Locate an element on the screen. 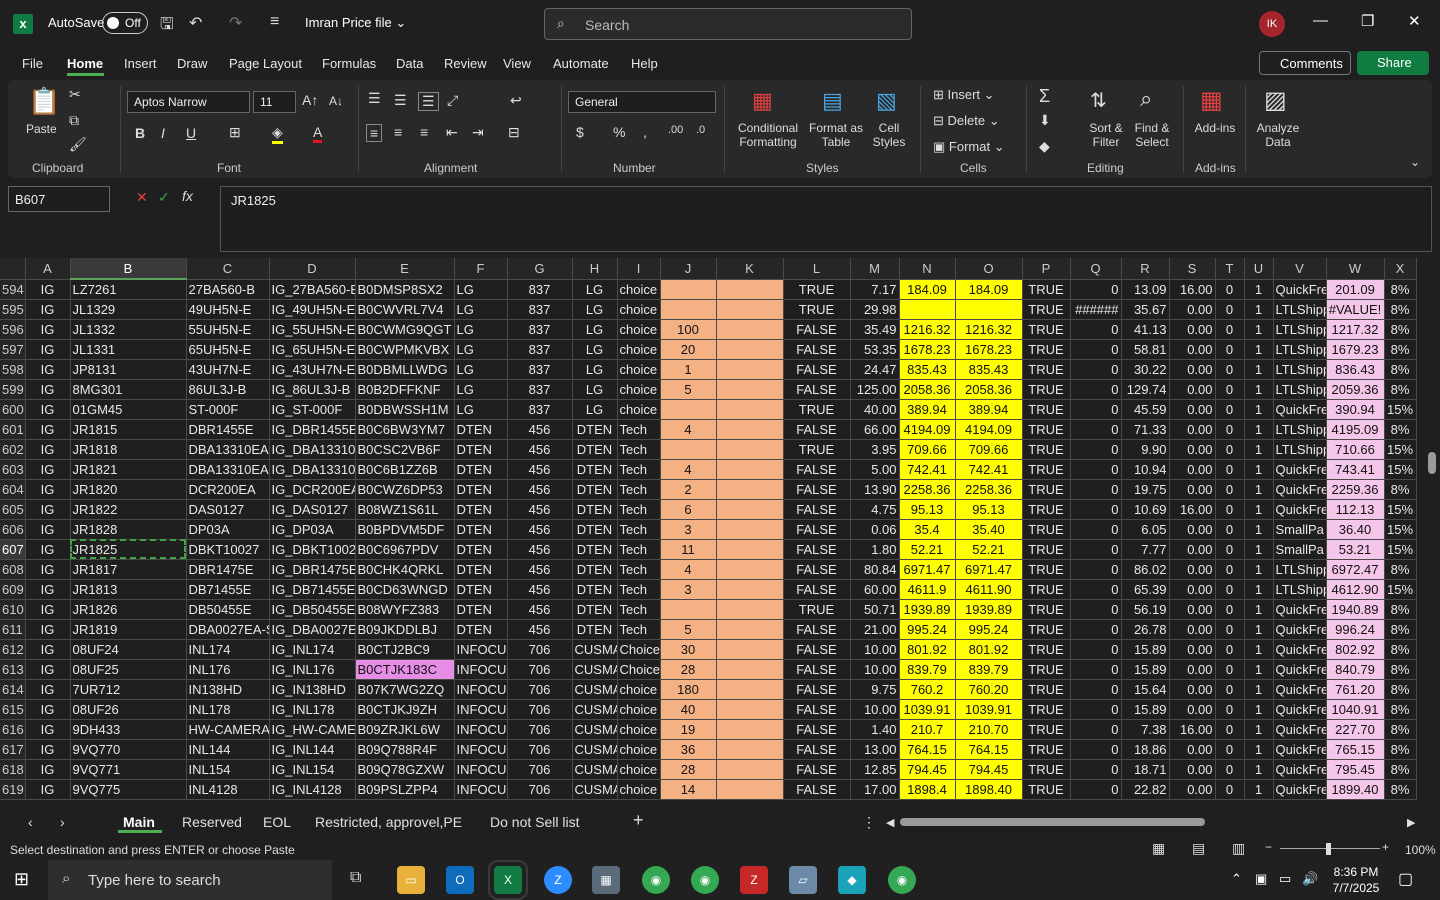 This screenshot has width=1440, height=900. filezilla-icon: Z is located at coordinates (754, 880).